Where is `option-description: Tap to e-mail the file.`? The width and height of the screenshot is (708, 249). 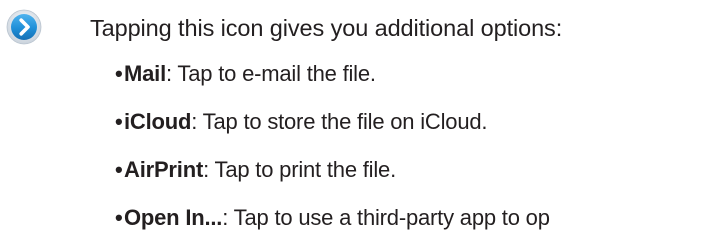
option-description: Tap to e-mail the file. is located at coordinates (273, 73).